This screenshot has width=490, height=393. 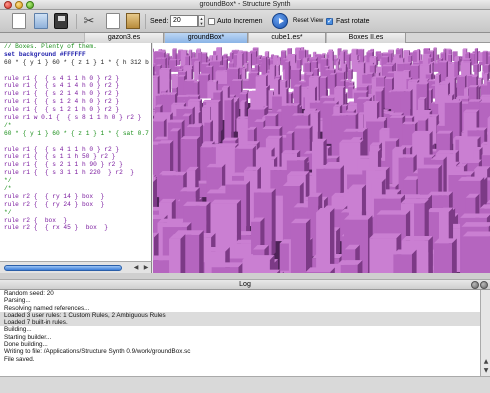 I want to click on status-bar, so click(x=245, y=384).